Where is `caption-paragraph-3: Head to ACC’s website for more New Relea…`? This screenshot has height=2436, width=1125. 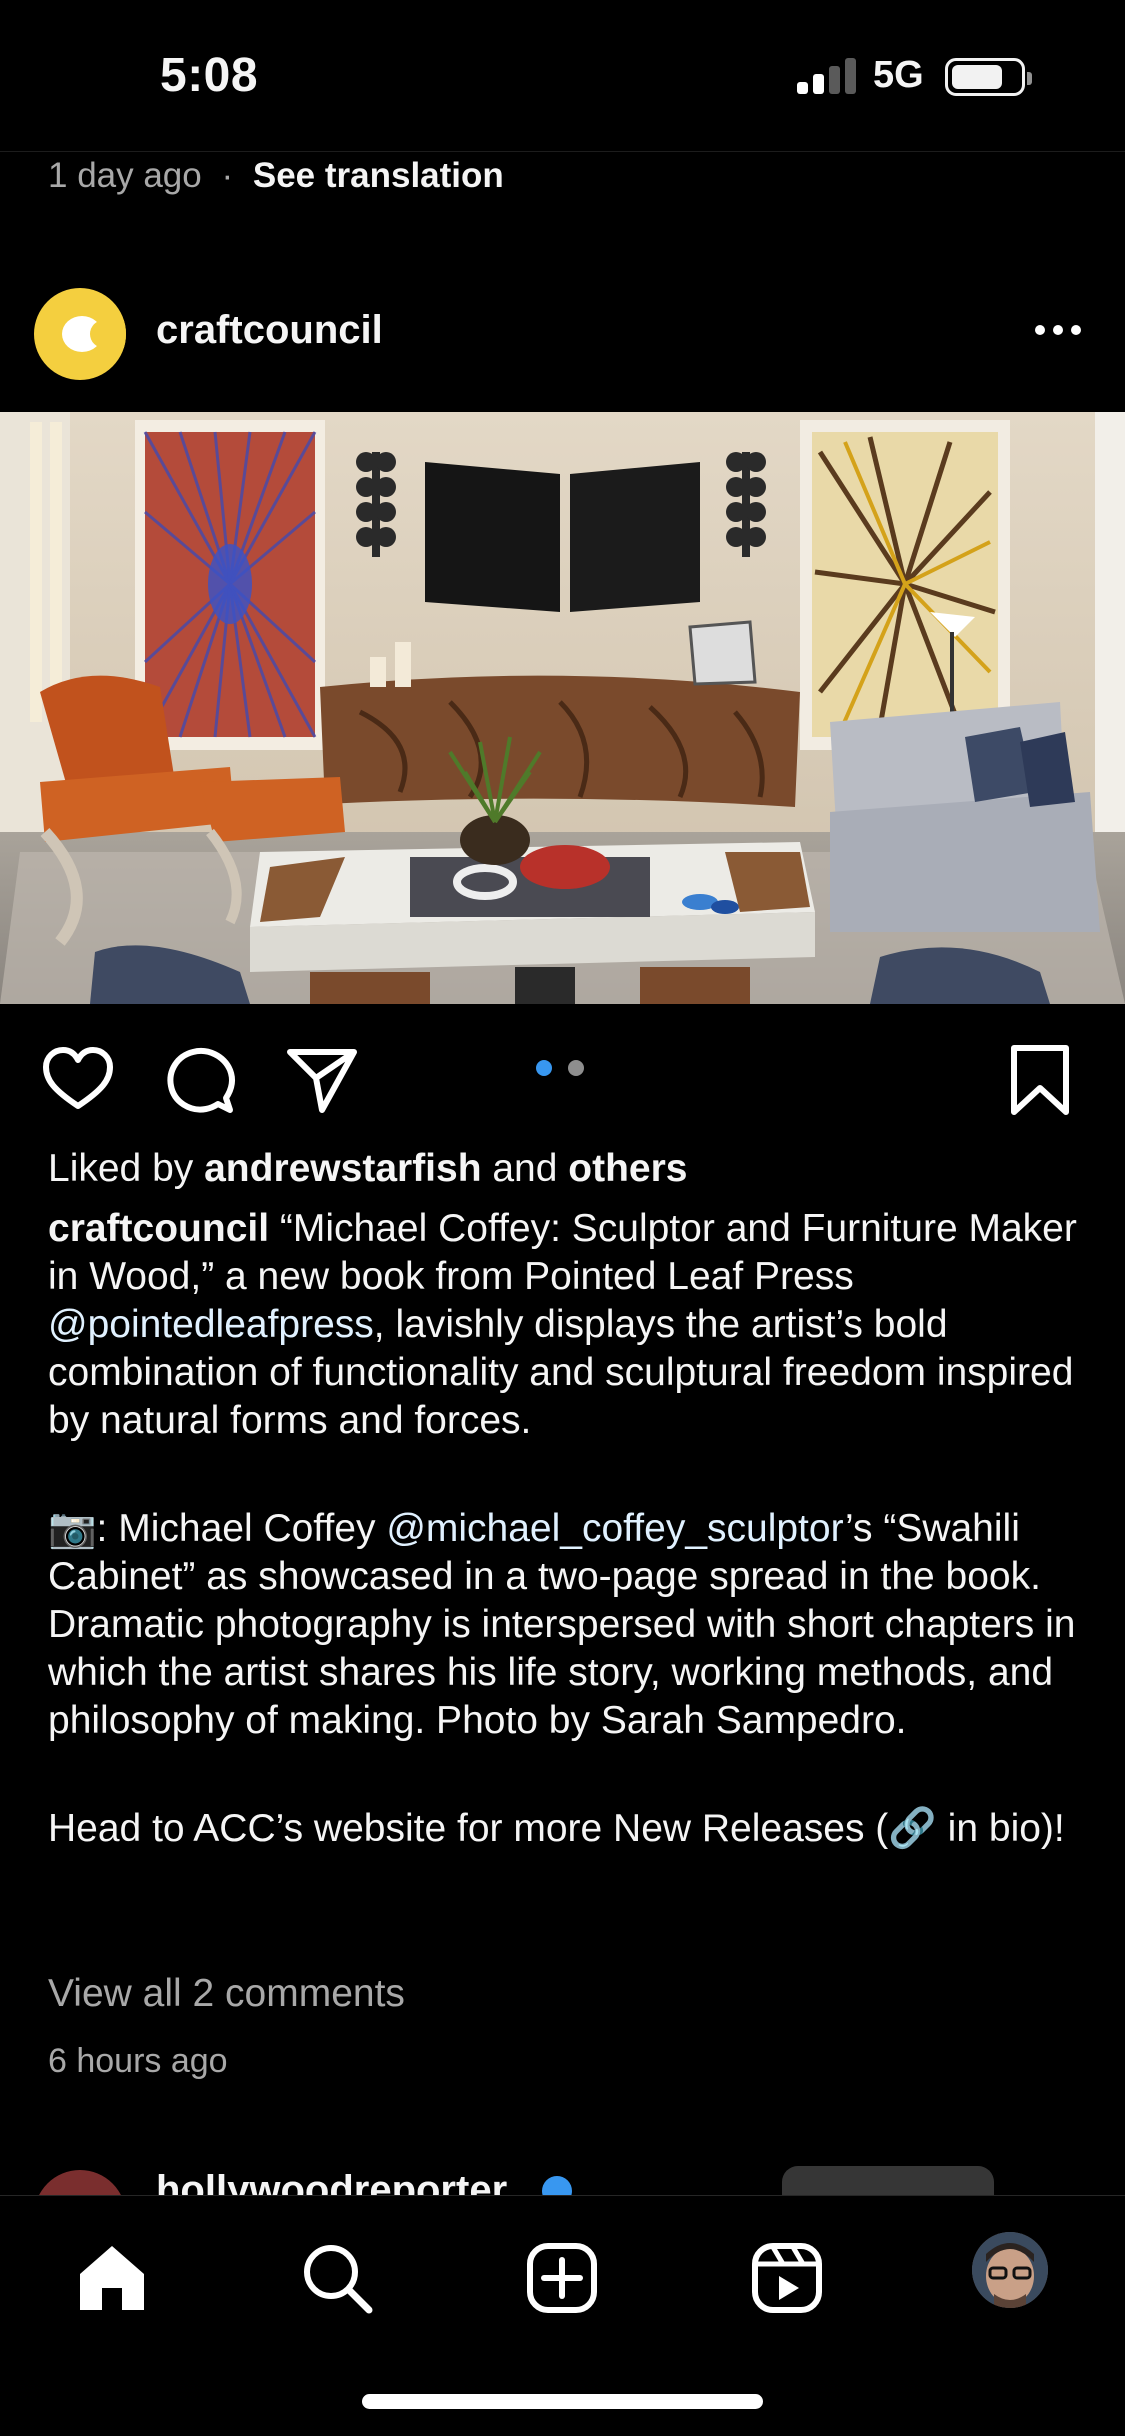 caption-paragraph-3: Head to ACC’s website for more New Relea… is located at coordinates (556, 1828).